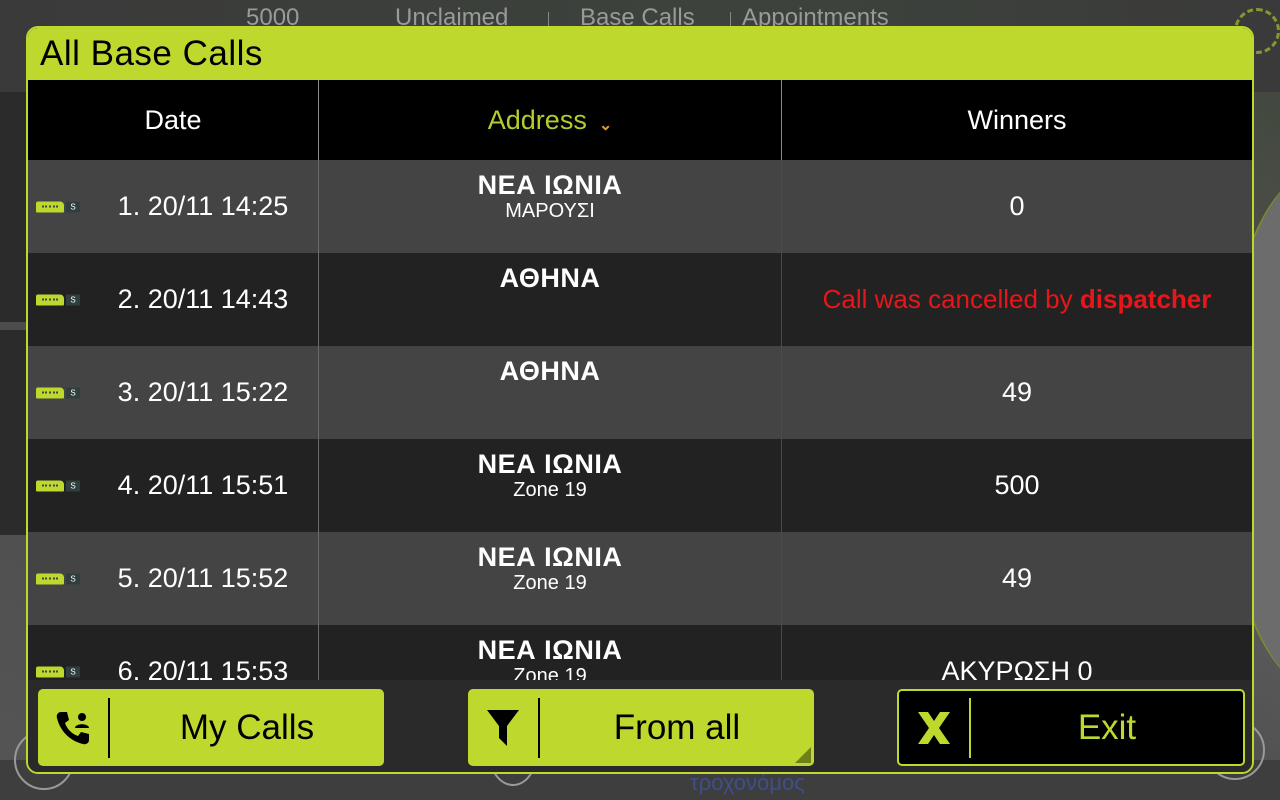 The width and height of the screenshot is (1280, 800). Describe the element at coordinates (503, 727) in the screenshot. I see `filter-icon` at that location.